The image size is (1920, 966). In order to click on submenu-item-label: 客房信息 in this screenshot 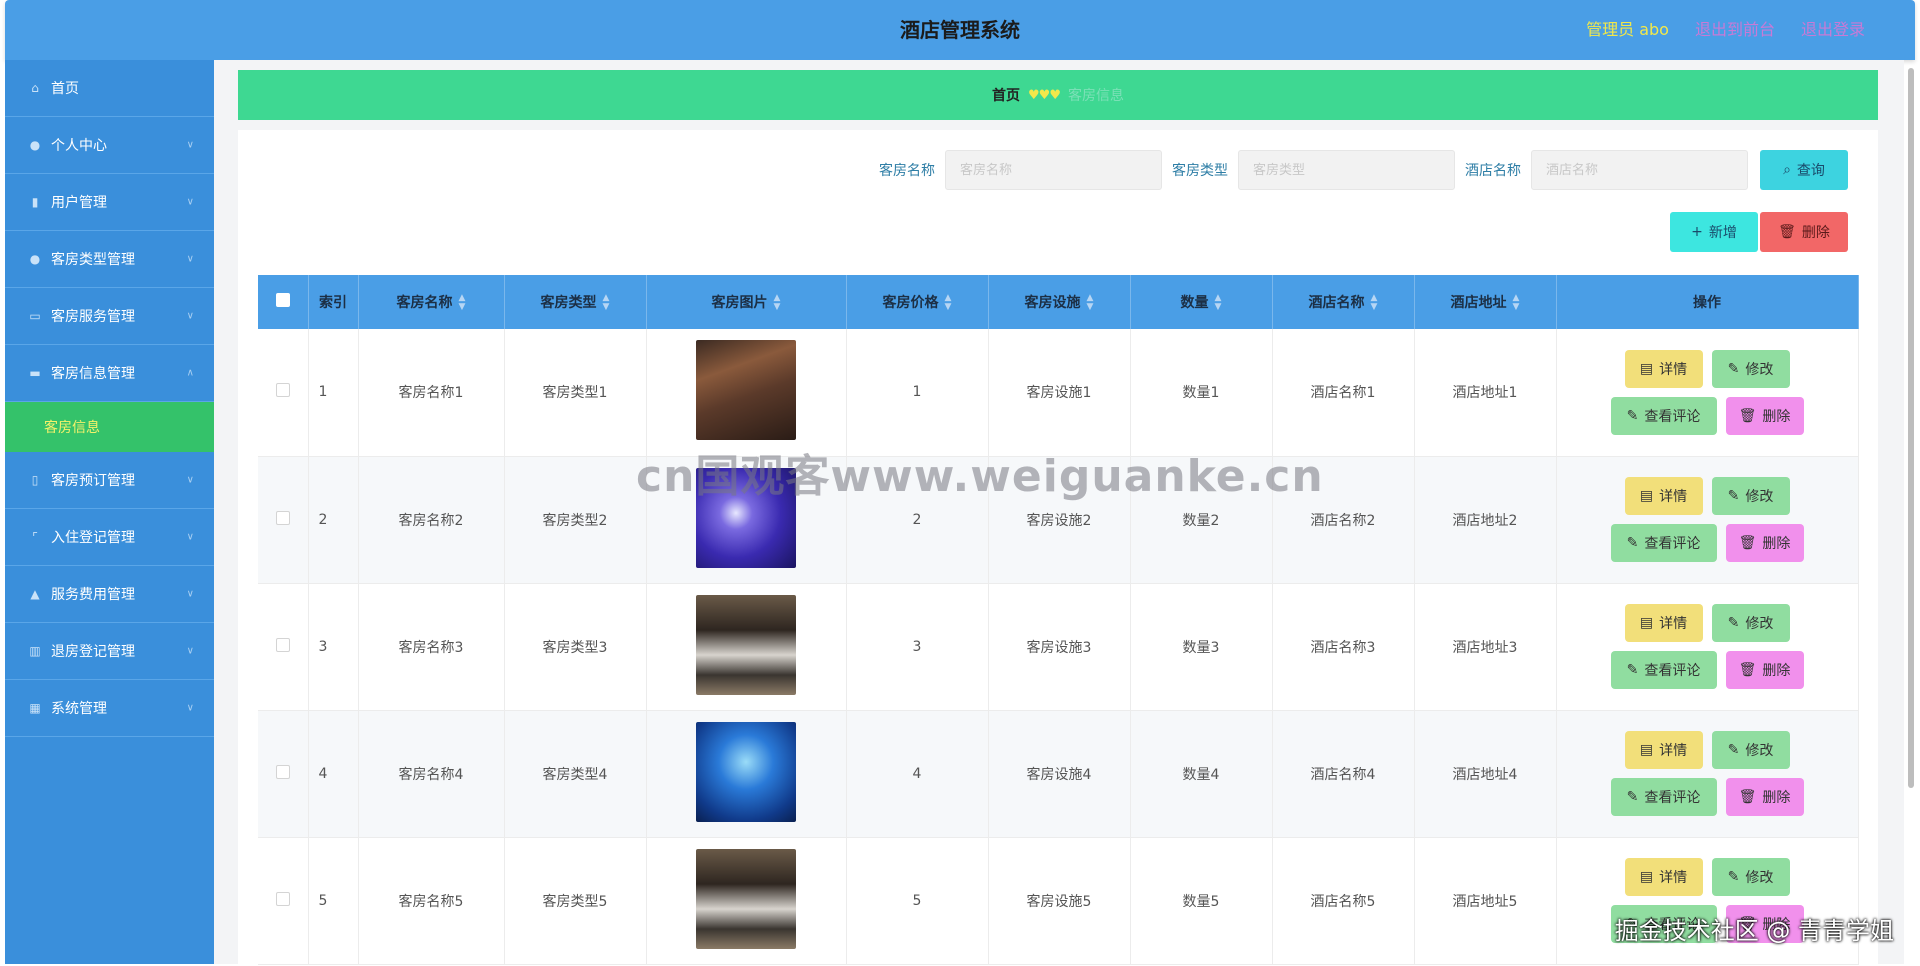, I will do `click(72, 428)`.